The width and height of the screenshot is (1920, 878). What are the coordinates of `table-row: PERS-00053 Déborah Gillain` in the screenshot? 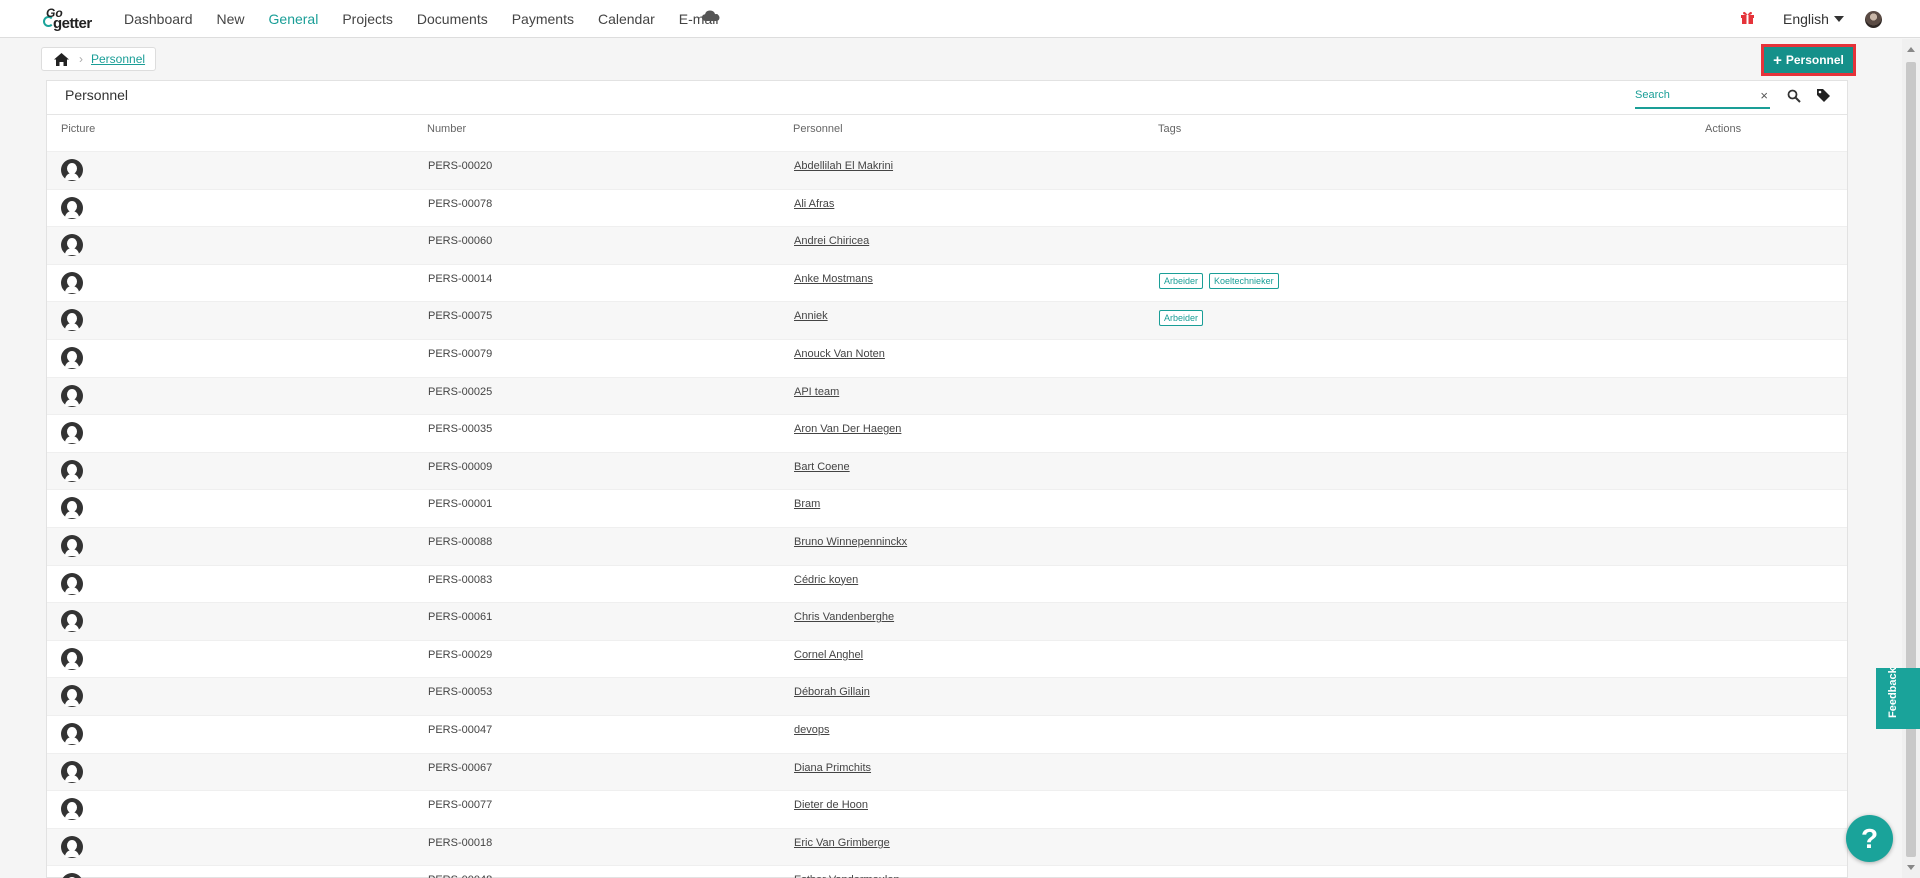 It's located at (947, 696).